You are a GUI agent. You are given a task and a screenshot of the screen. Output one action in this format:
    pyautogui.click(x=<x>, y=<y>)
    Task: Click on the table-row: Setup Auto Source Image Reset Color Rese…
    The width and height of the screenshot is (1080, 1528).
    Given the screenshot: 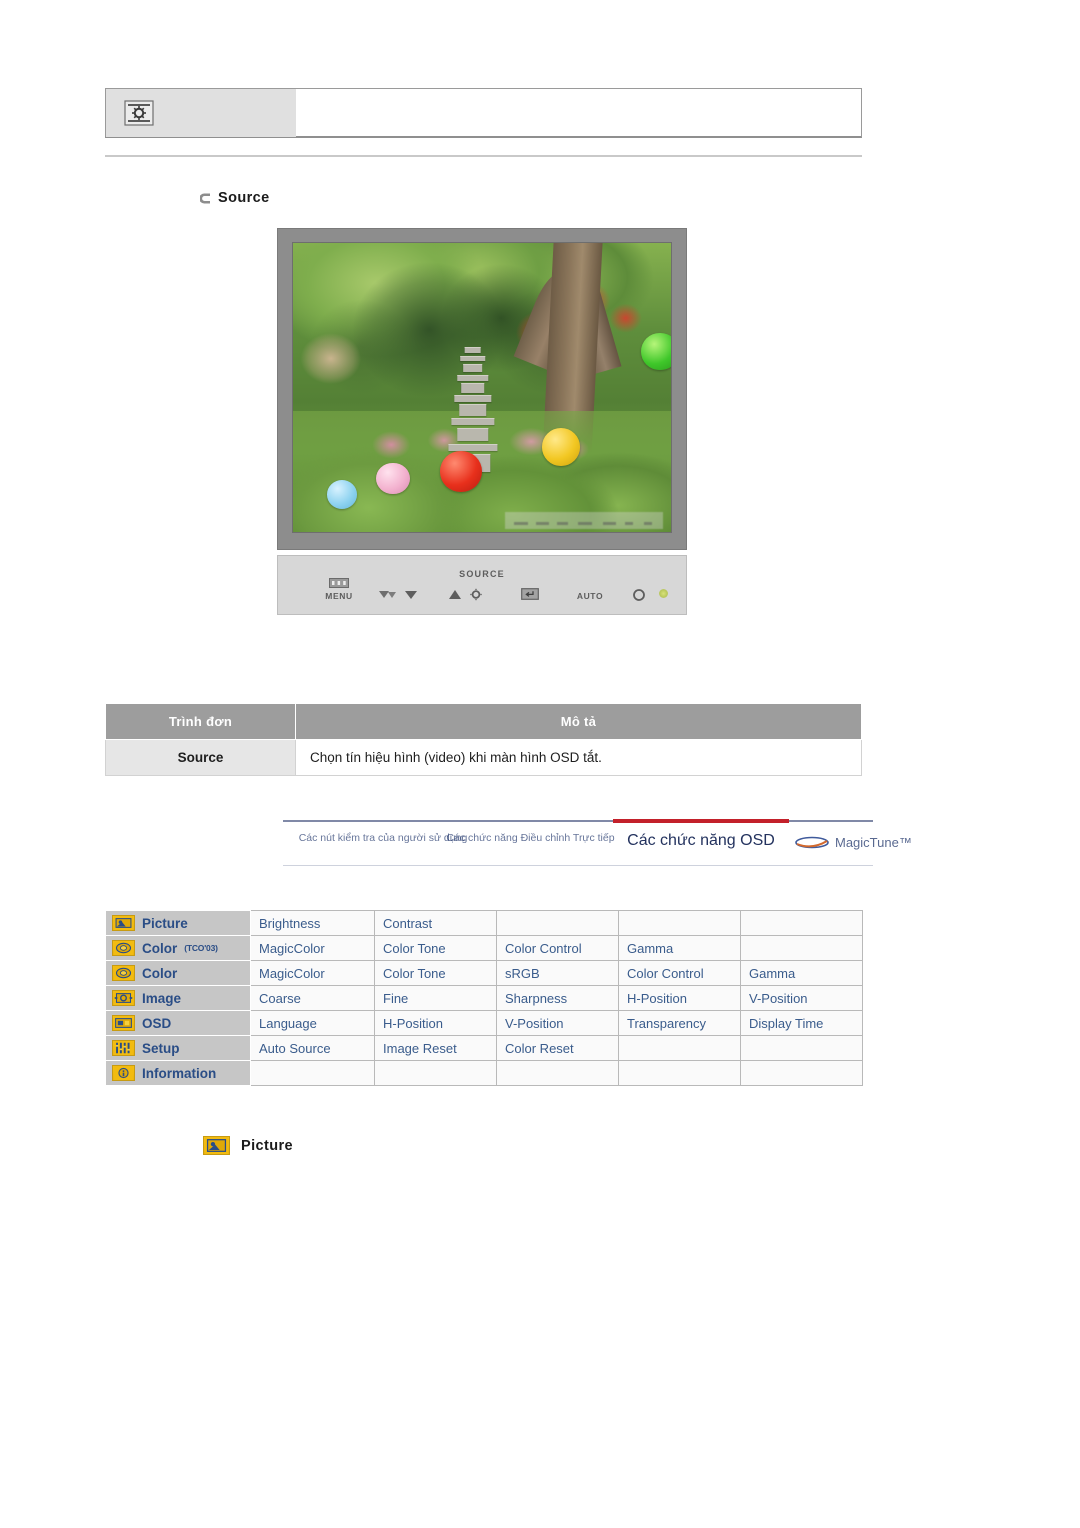 What is the action you would take?
    pyautogui.click(x=484, y=1048)
    